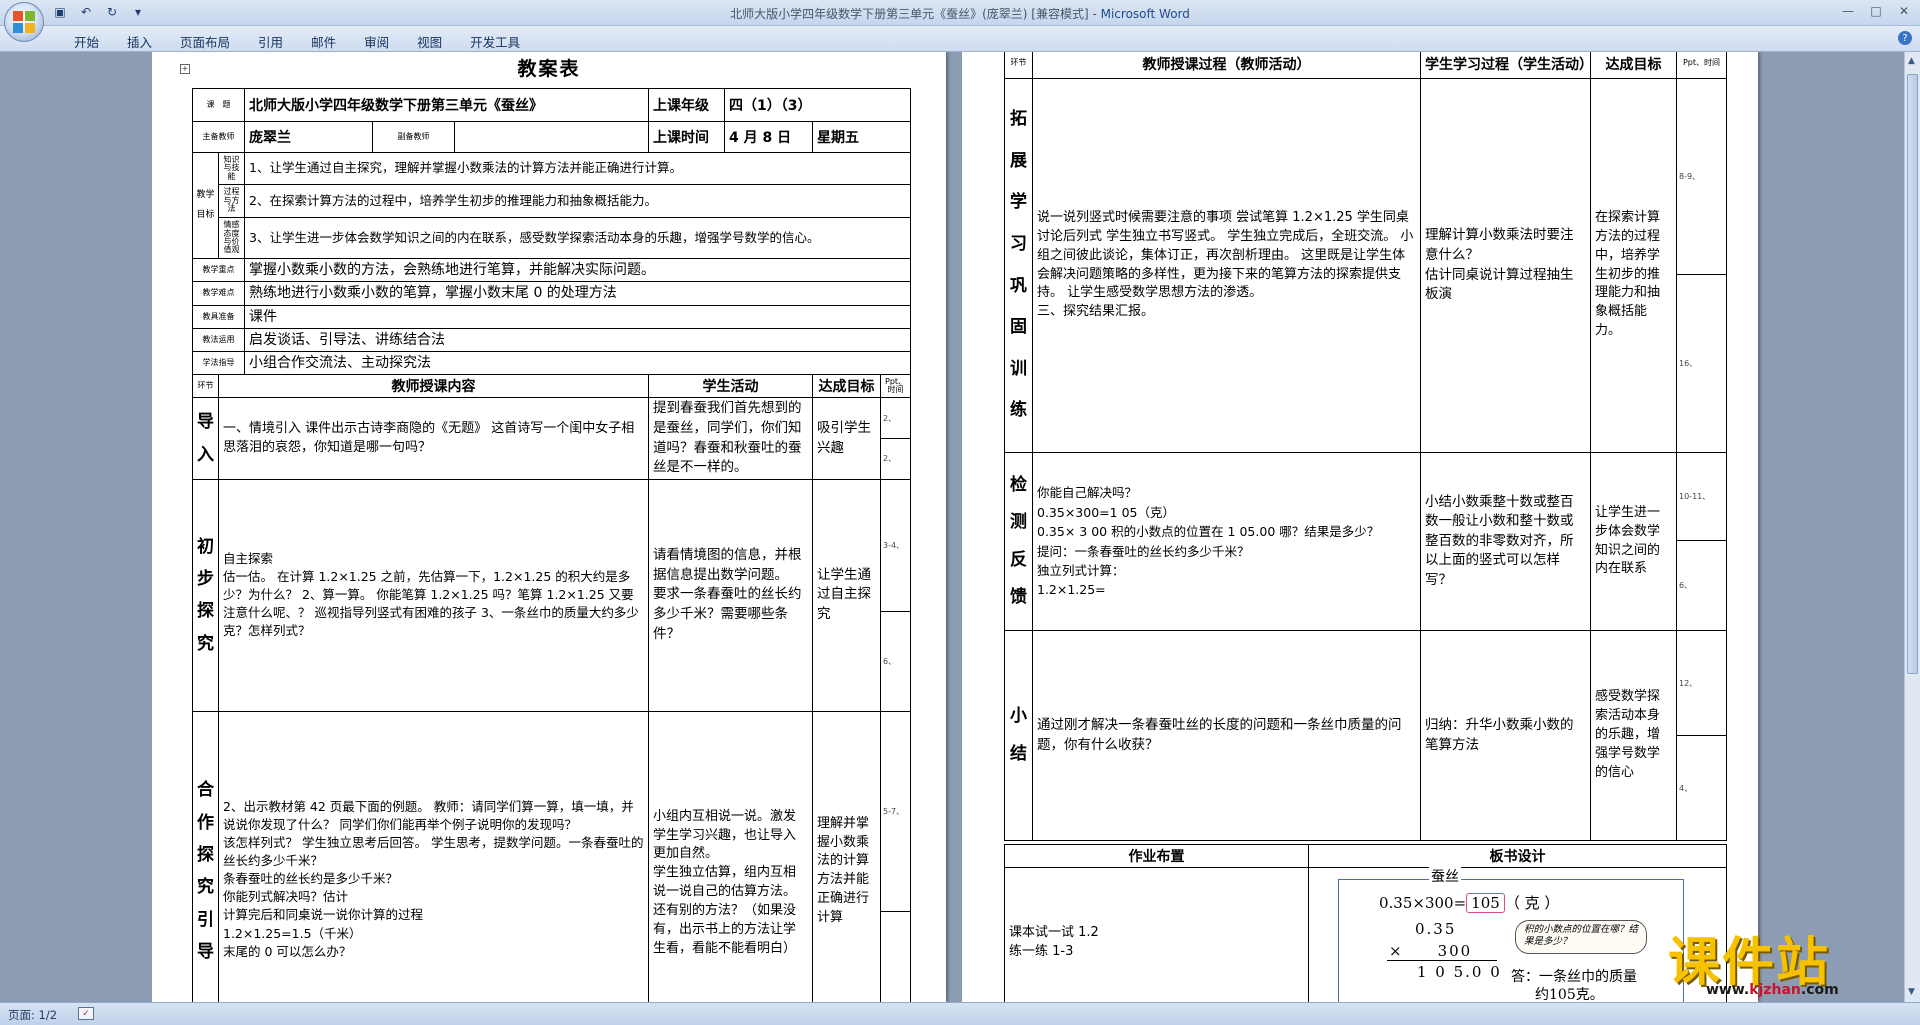  What do you see at coordinates (1701, 496) in the screenshot?
I see `check-time-1: 10-11、` at bounding box center [1701, 496].